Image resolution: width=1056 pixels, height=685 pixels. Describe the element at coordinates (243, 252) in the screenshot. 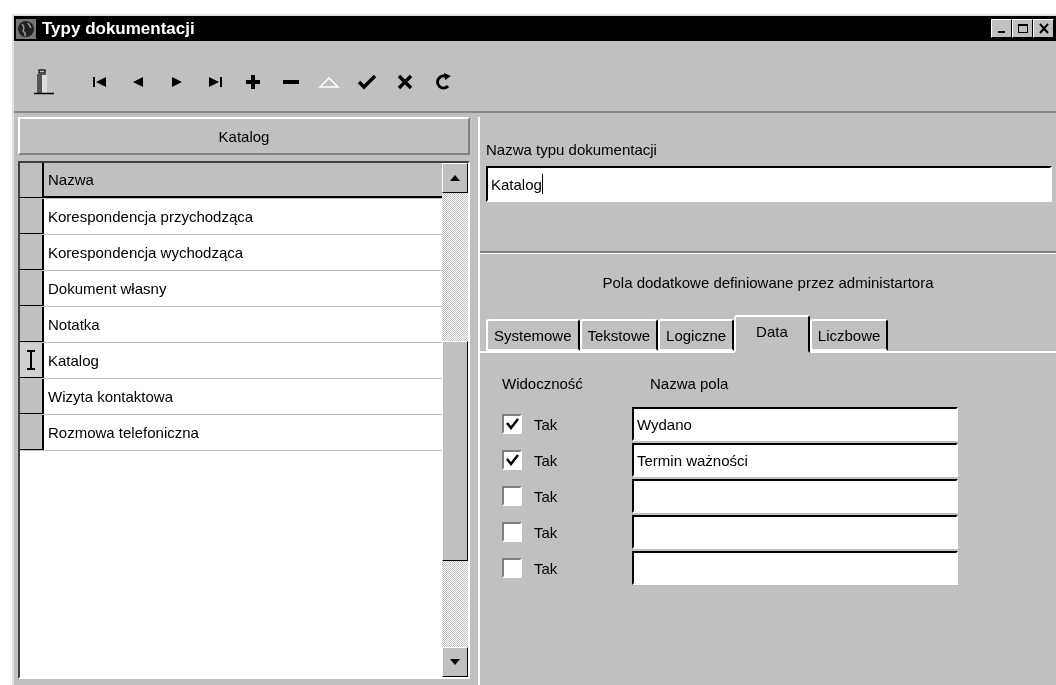

I see `table-cell: Korespondencja wychodząca` at that location.